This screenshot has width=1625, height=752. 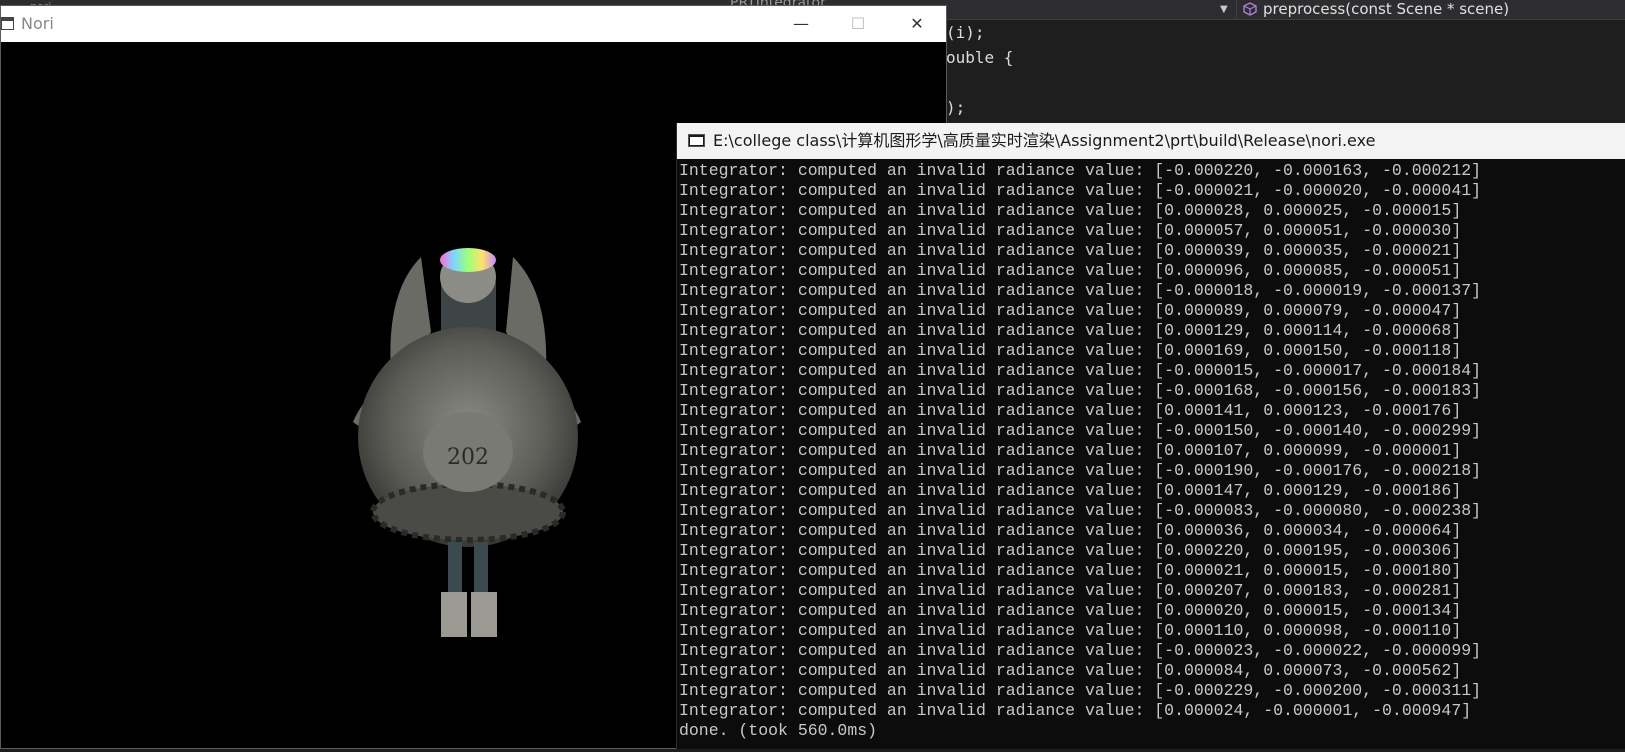 I want to click on close-button: ✕, so click(x=917, y=24).